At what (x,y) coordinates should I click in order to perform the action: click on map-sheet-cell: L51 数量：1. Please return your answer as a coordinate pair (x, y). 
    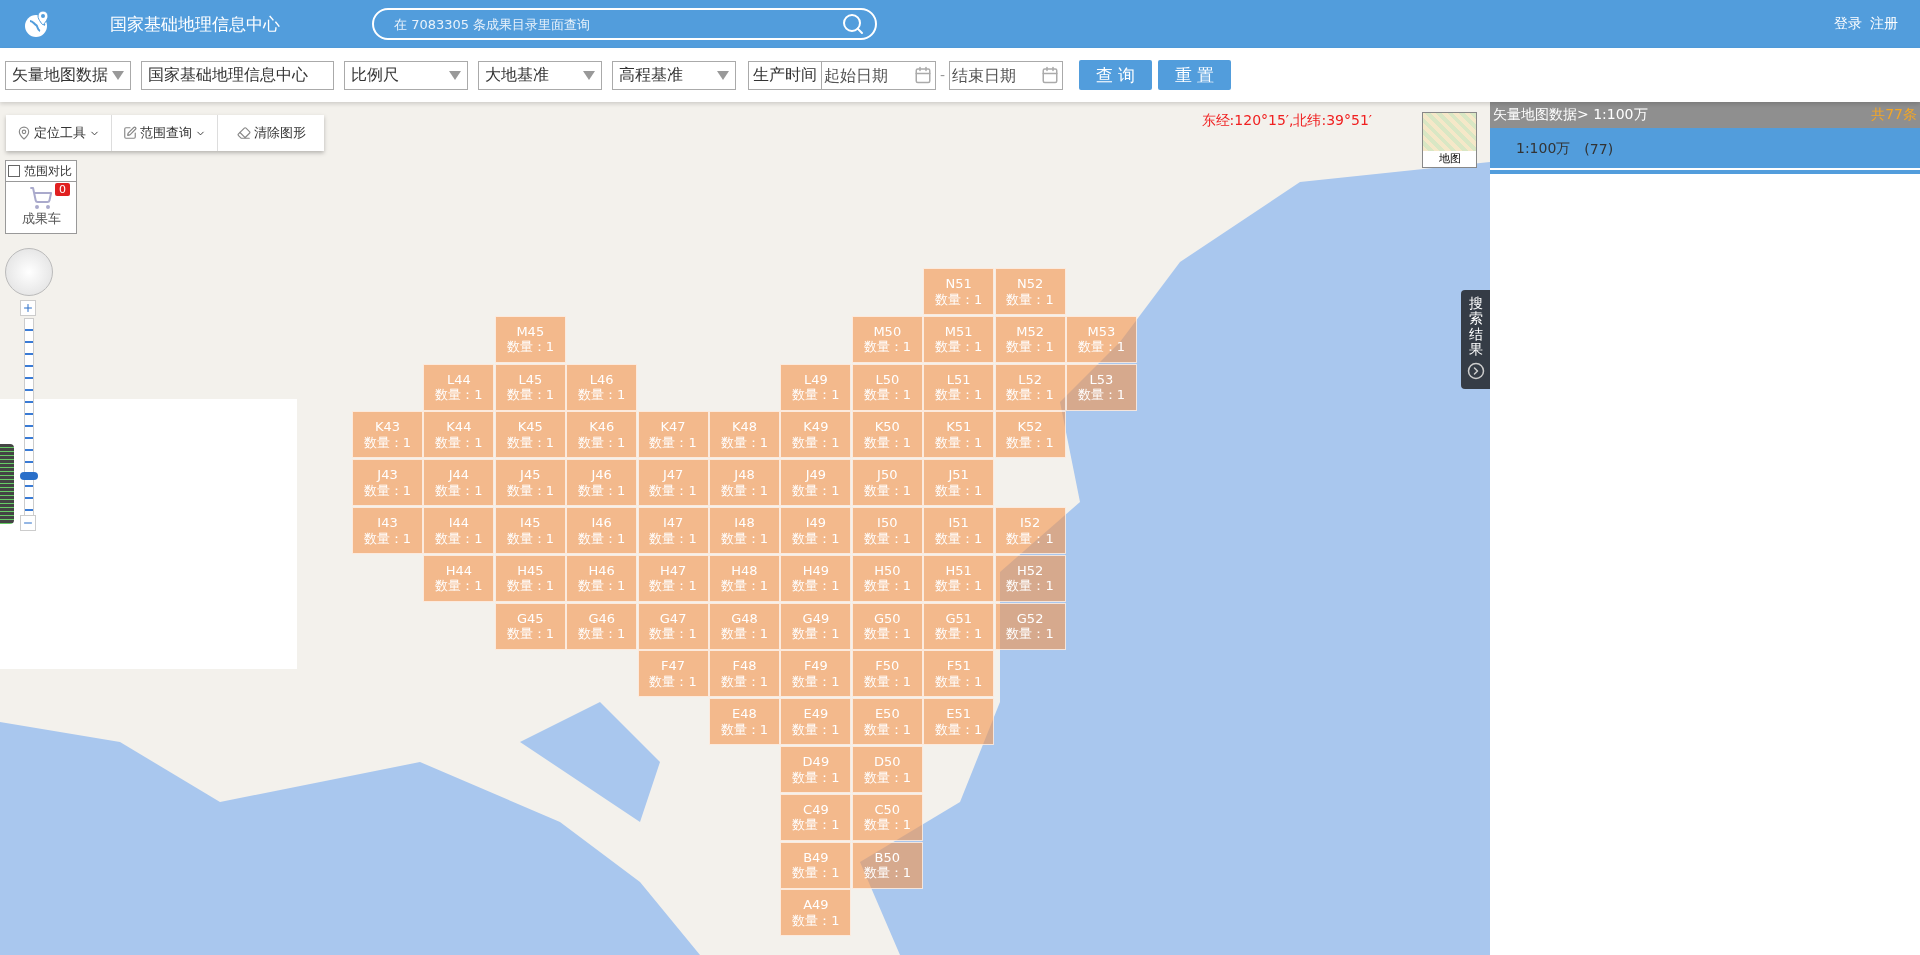
    Looking at the image, I should click on (959, 387).